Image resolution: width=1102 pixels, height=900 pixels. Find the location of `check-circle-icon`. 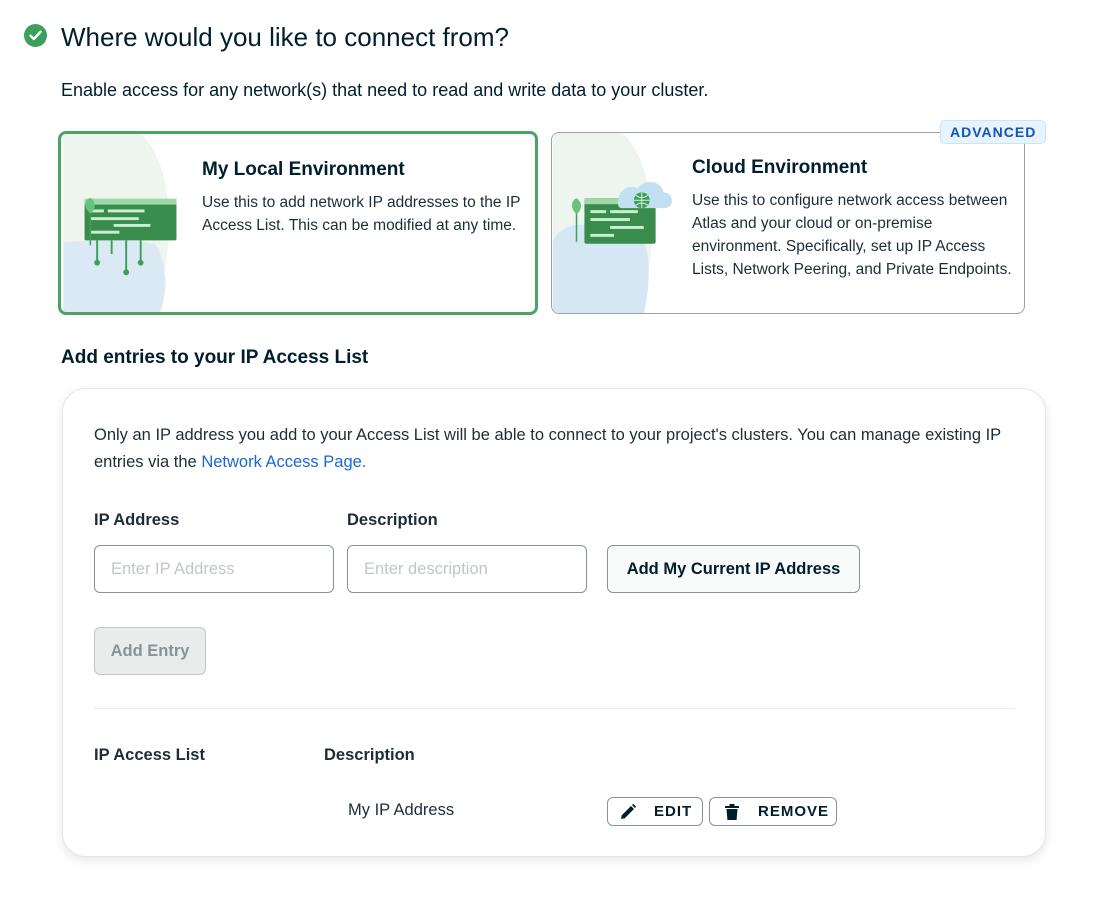

check-circle-icon is located at coordinates (35, 35).